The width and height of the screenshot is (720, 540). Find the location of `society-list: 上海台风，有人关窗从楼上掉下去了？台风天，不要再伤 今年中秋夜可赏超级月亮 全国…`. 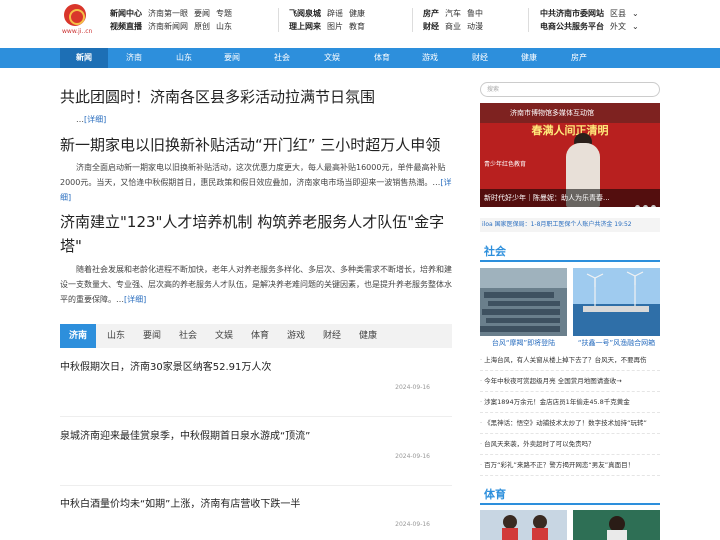

society-list: 上海台风，有人关窗从楼上掉下去了？台风天，不要再伤 今年中秋夜可赏超级月亮 全国… is located at coordinates (570, 413).